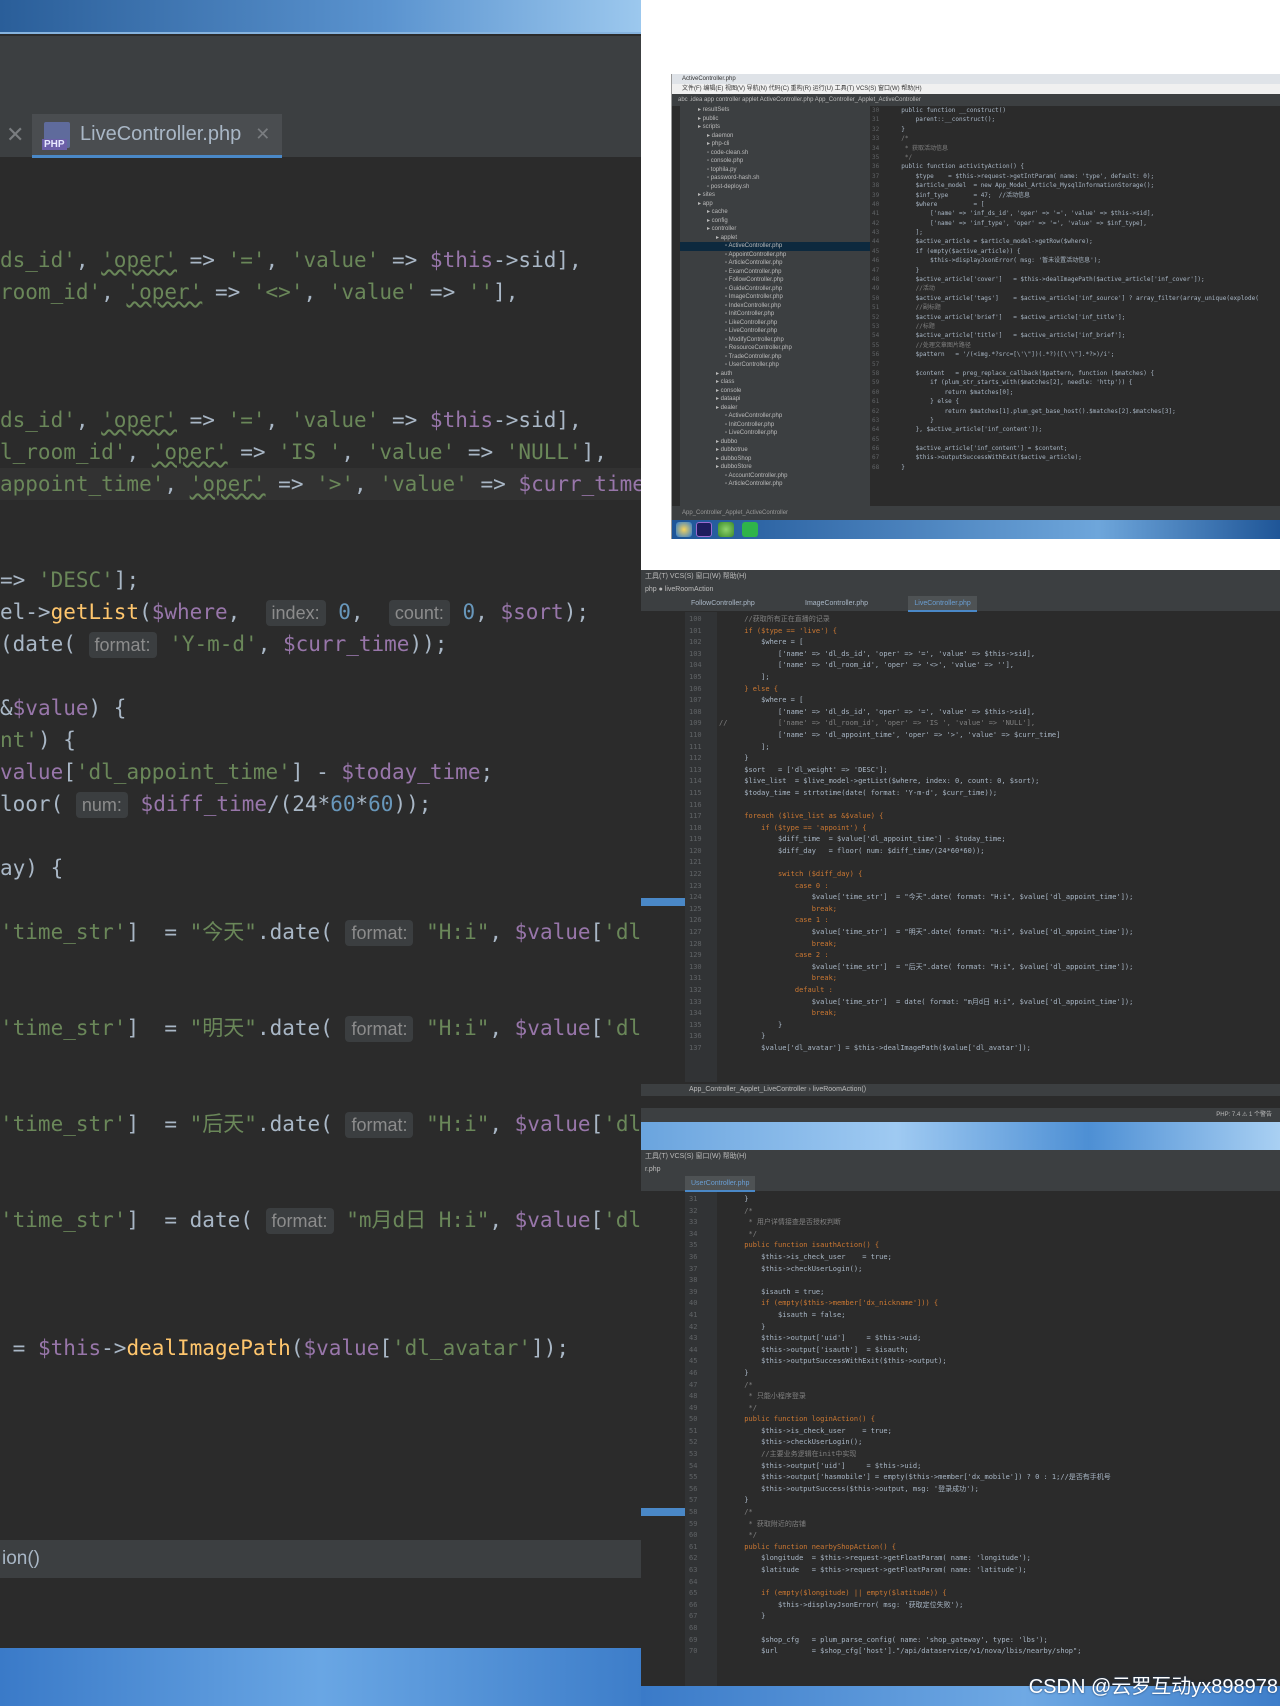  What do you see at coordinates (763, 943) in the screenshot?
I see `code-line: 128 break;` at bounding box center [763, 943].